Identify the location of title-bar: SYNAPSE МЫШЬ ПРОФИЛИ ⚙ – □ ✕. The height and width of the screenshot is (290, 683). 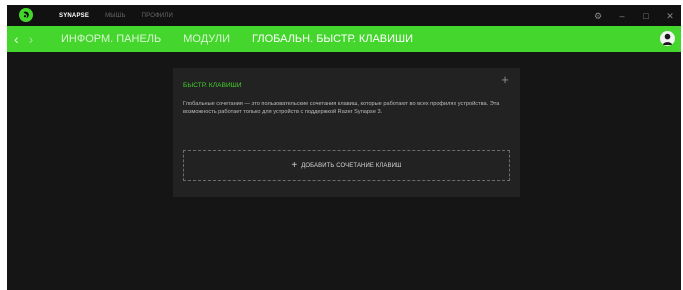
(344, 15).